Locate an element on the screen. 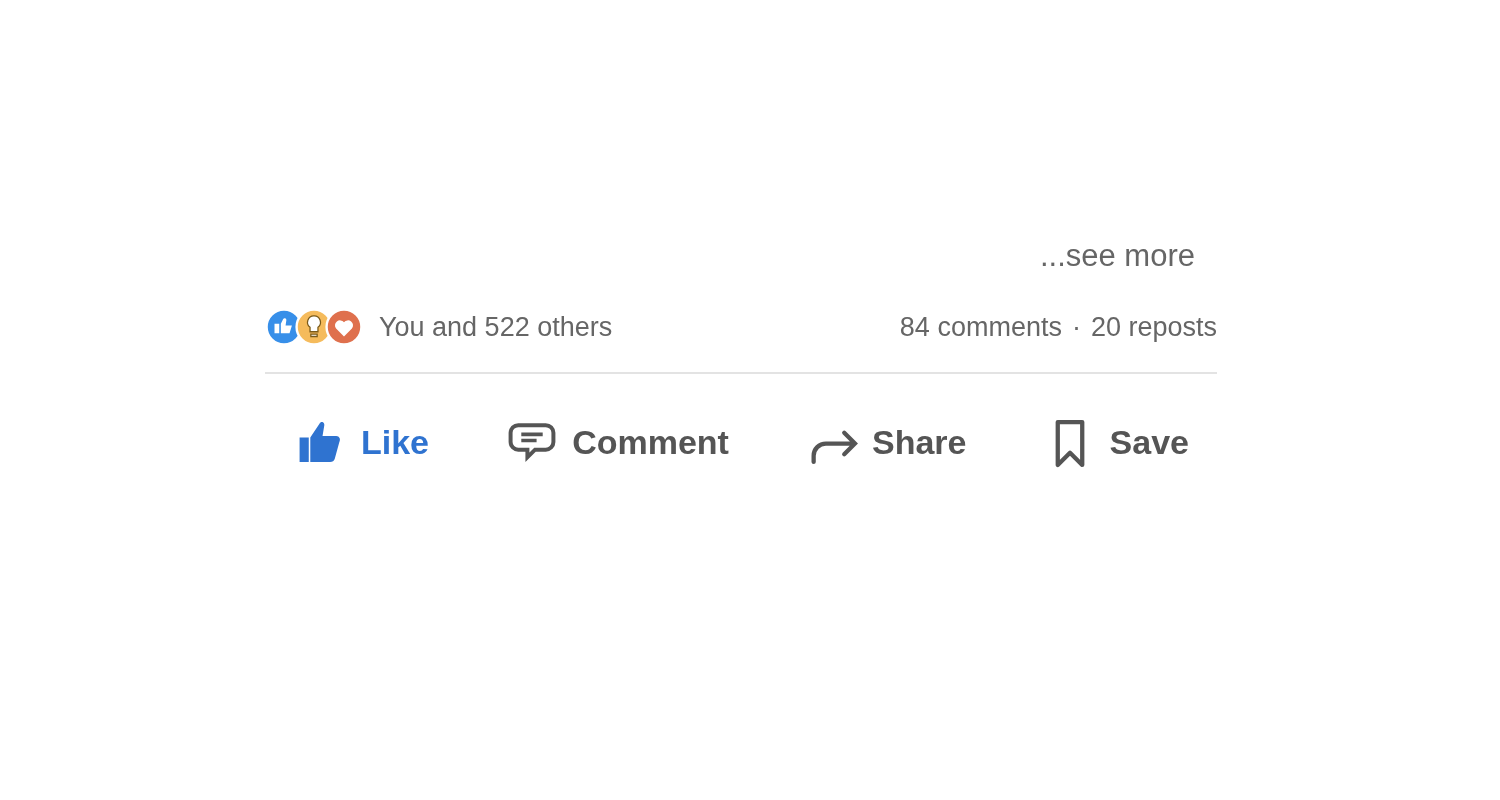  comments-count: 84 comments is located at coordinates (980, 327).